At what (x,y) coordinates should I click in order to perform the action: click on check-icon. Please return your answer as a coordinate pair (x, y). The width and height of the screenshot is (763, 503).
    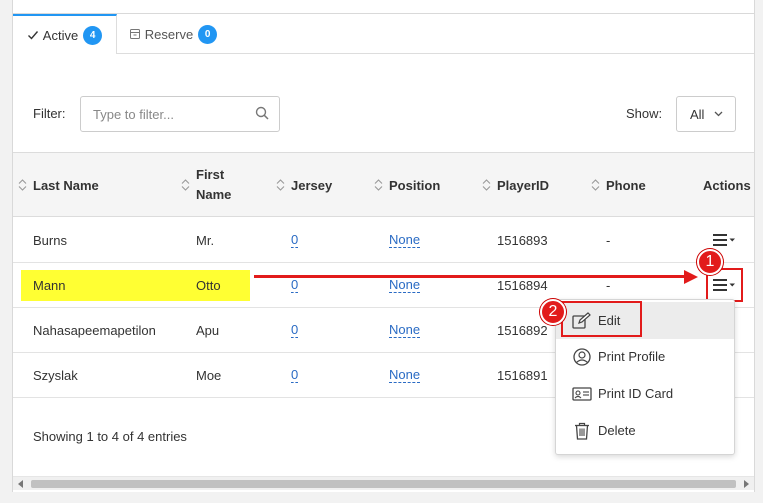
    Looking at the image, I should click on (32, 35).